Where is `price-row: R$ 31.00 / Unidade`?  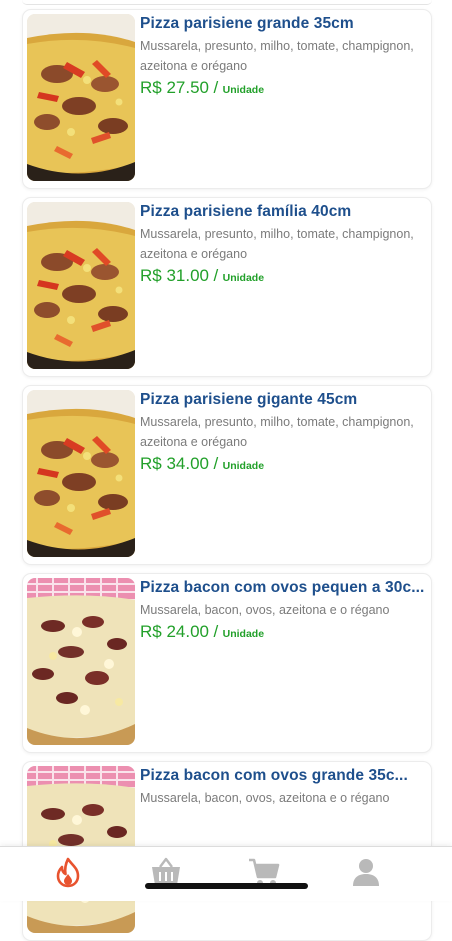
price-row: R$ 31.00 / Unidade is located at coordinates (282, 277).